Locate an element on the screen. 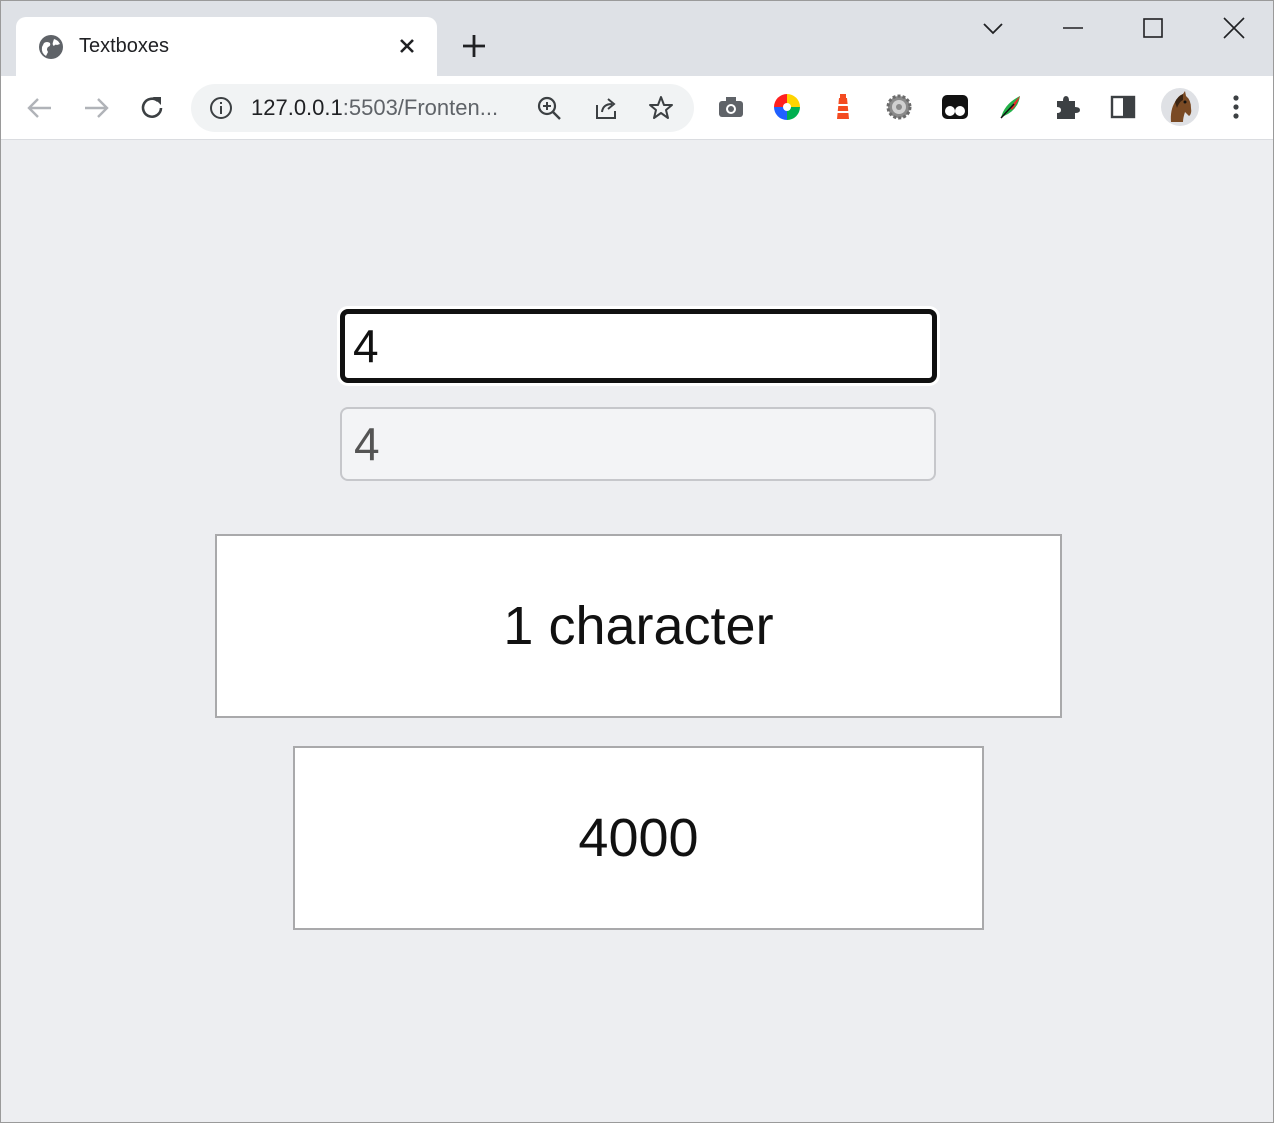 This screenshot has height=1123, width=1274. eyes-extension-icon is located at coordinates (955, 107).